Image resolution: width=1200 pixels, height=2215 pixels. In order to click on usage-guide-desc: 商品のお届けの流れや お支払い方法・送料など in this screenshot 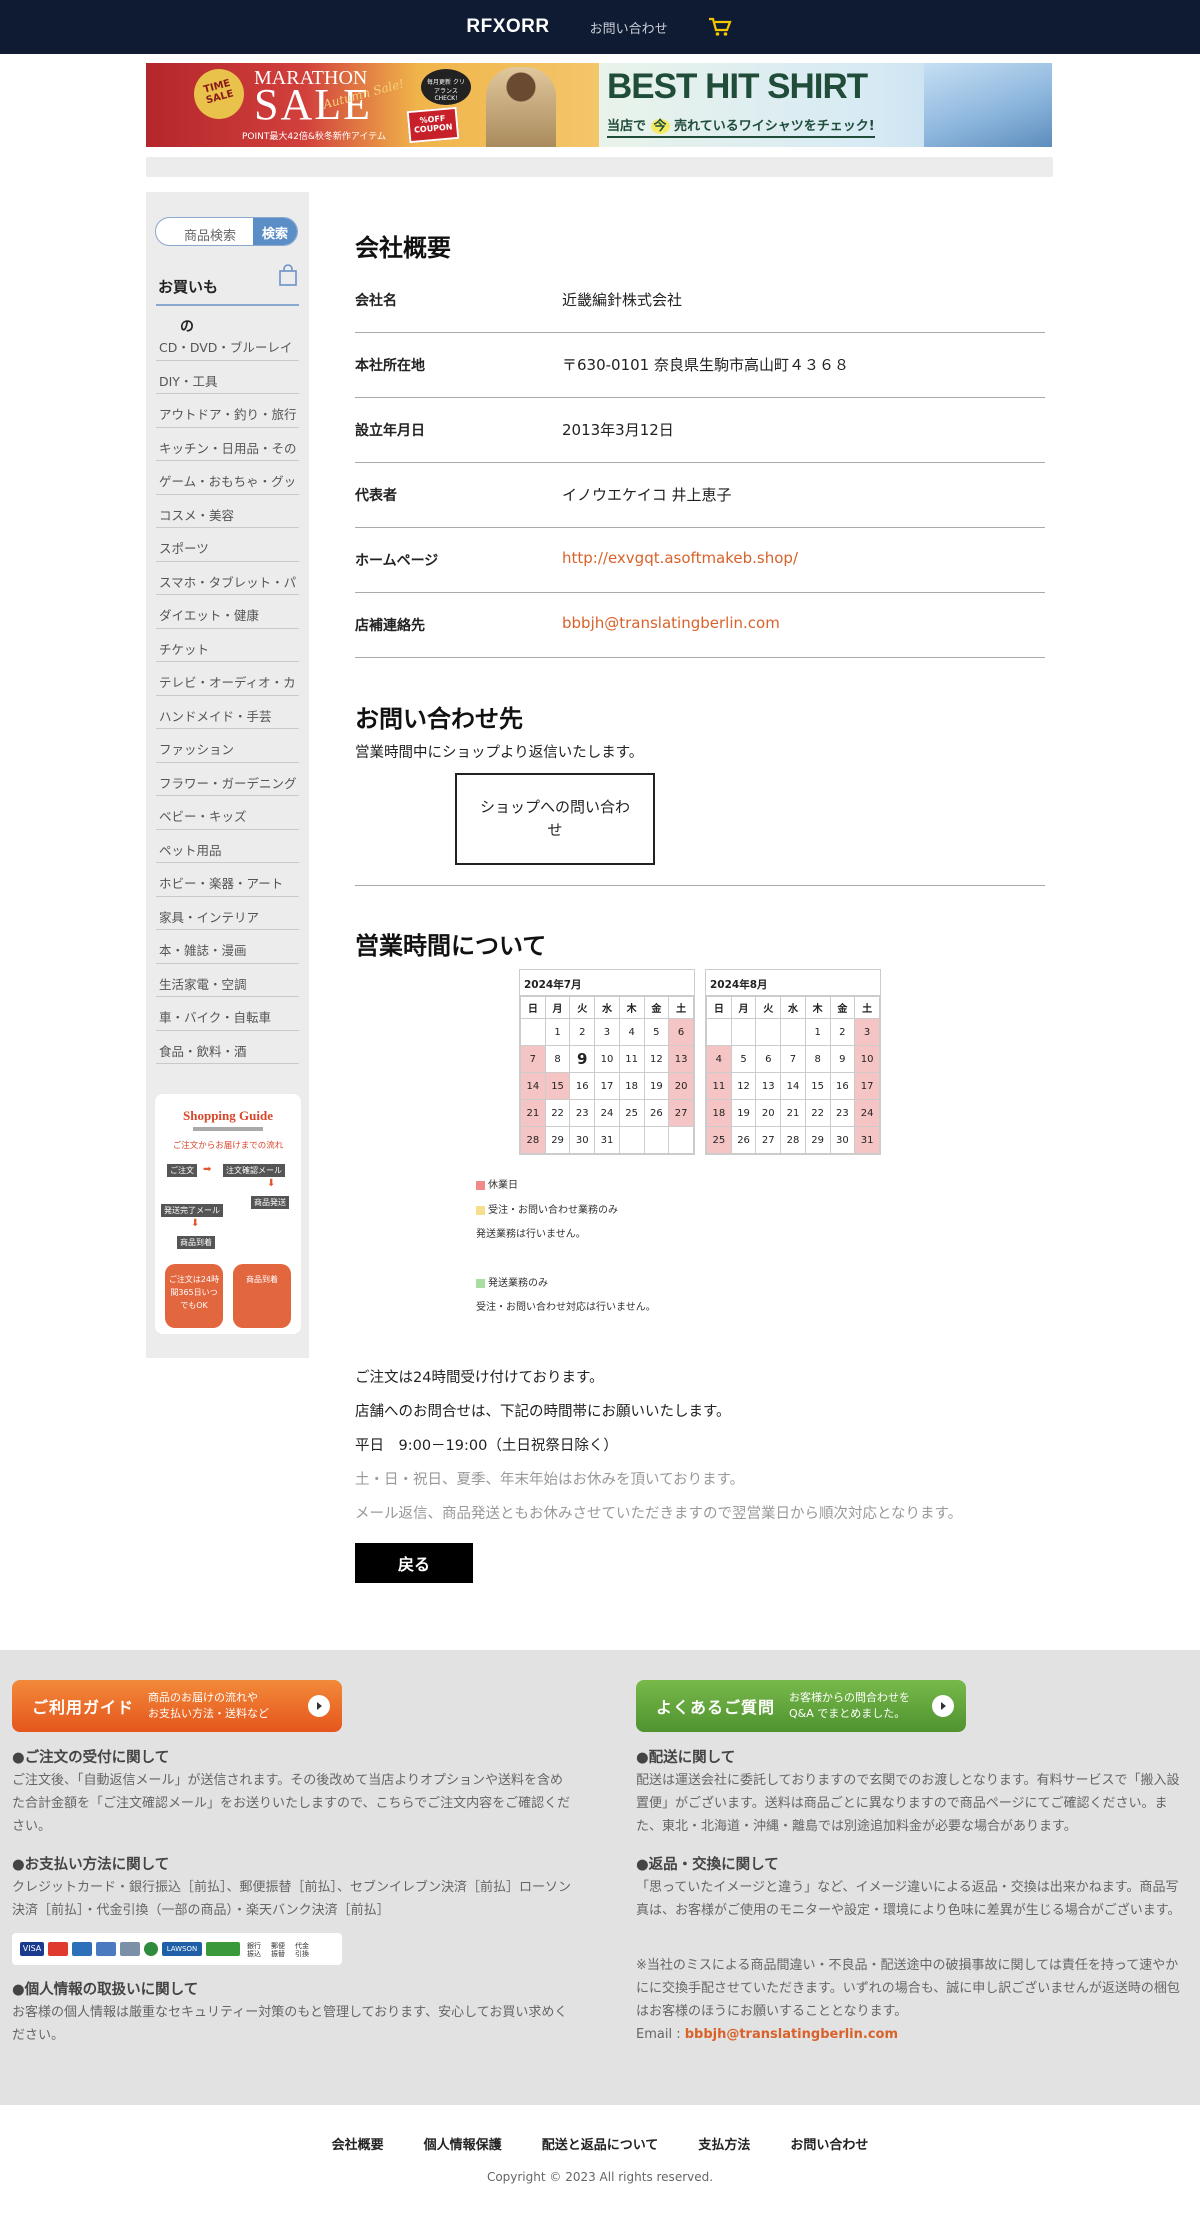, I will do `click(209, 1705)`.